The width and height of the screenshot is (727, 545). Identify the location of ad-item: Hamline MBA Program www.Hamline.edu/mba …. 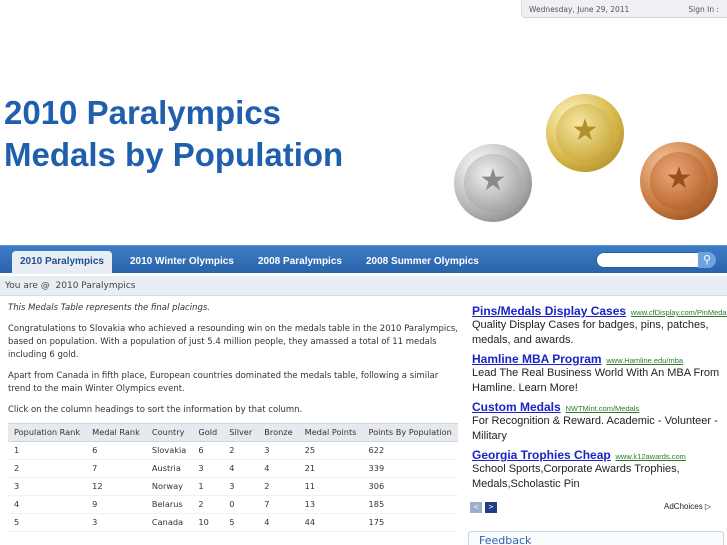
(597, 374).